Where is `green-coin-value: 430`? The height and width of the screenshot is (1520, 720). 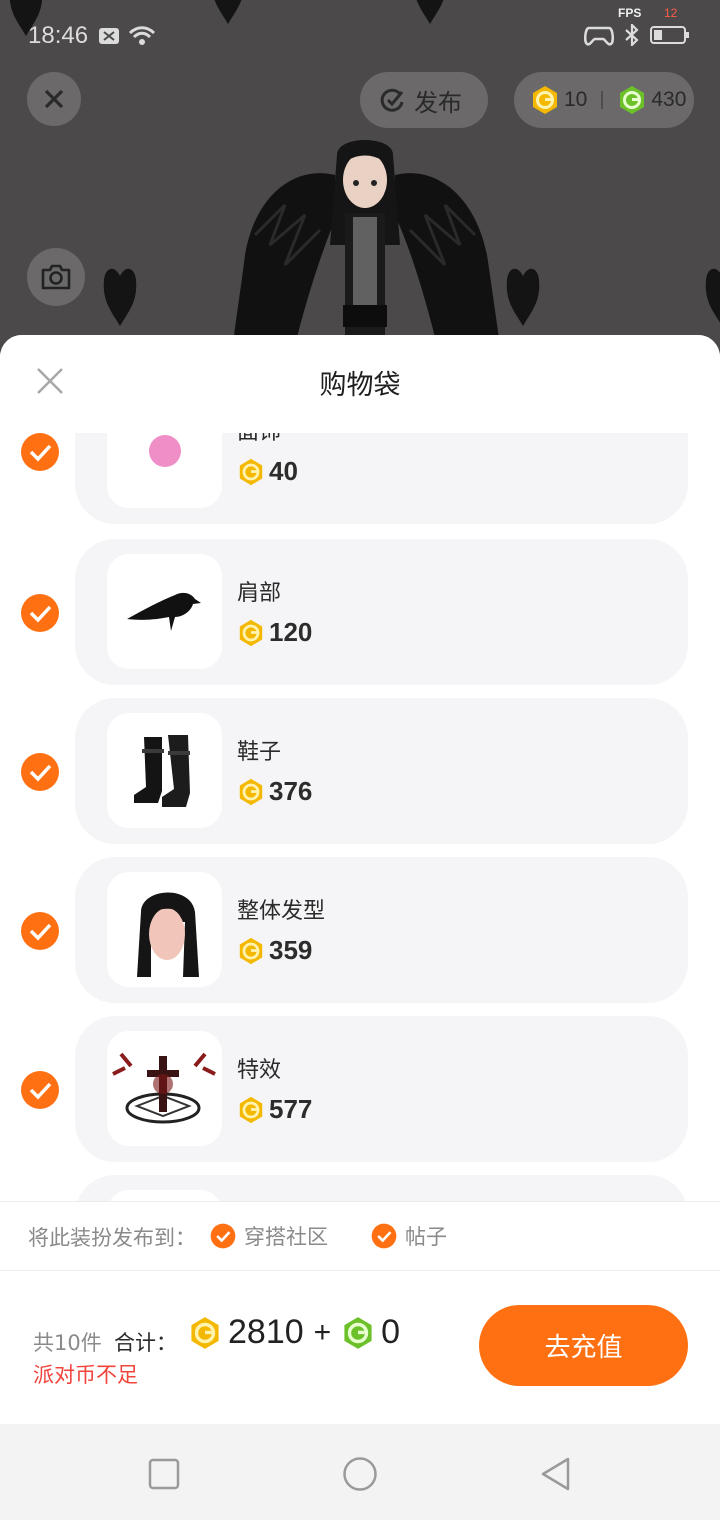
green-coin-value: 430 is located at coordinates (669, 99).